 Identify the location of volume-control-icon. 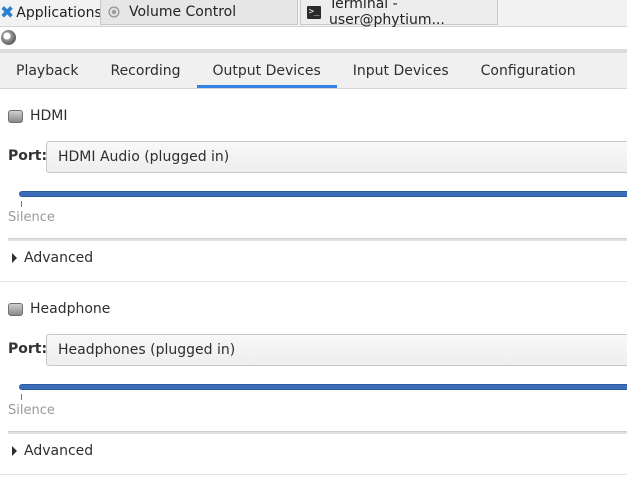
(114, 12).